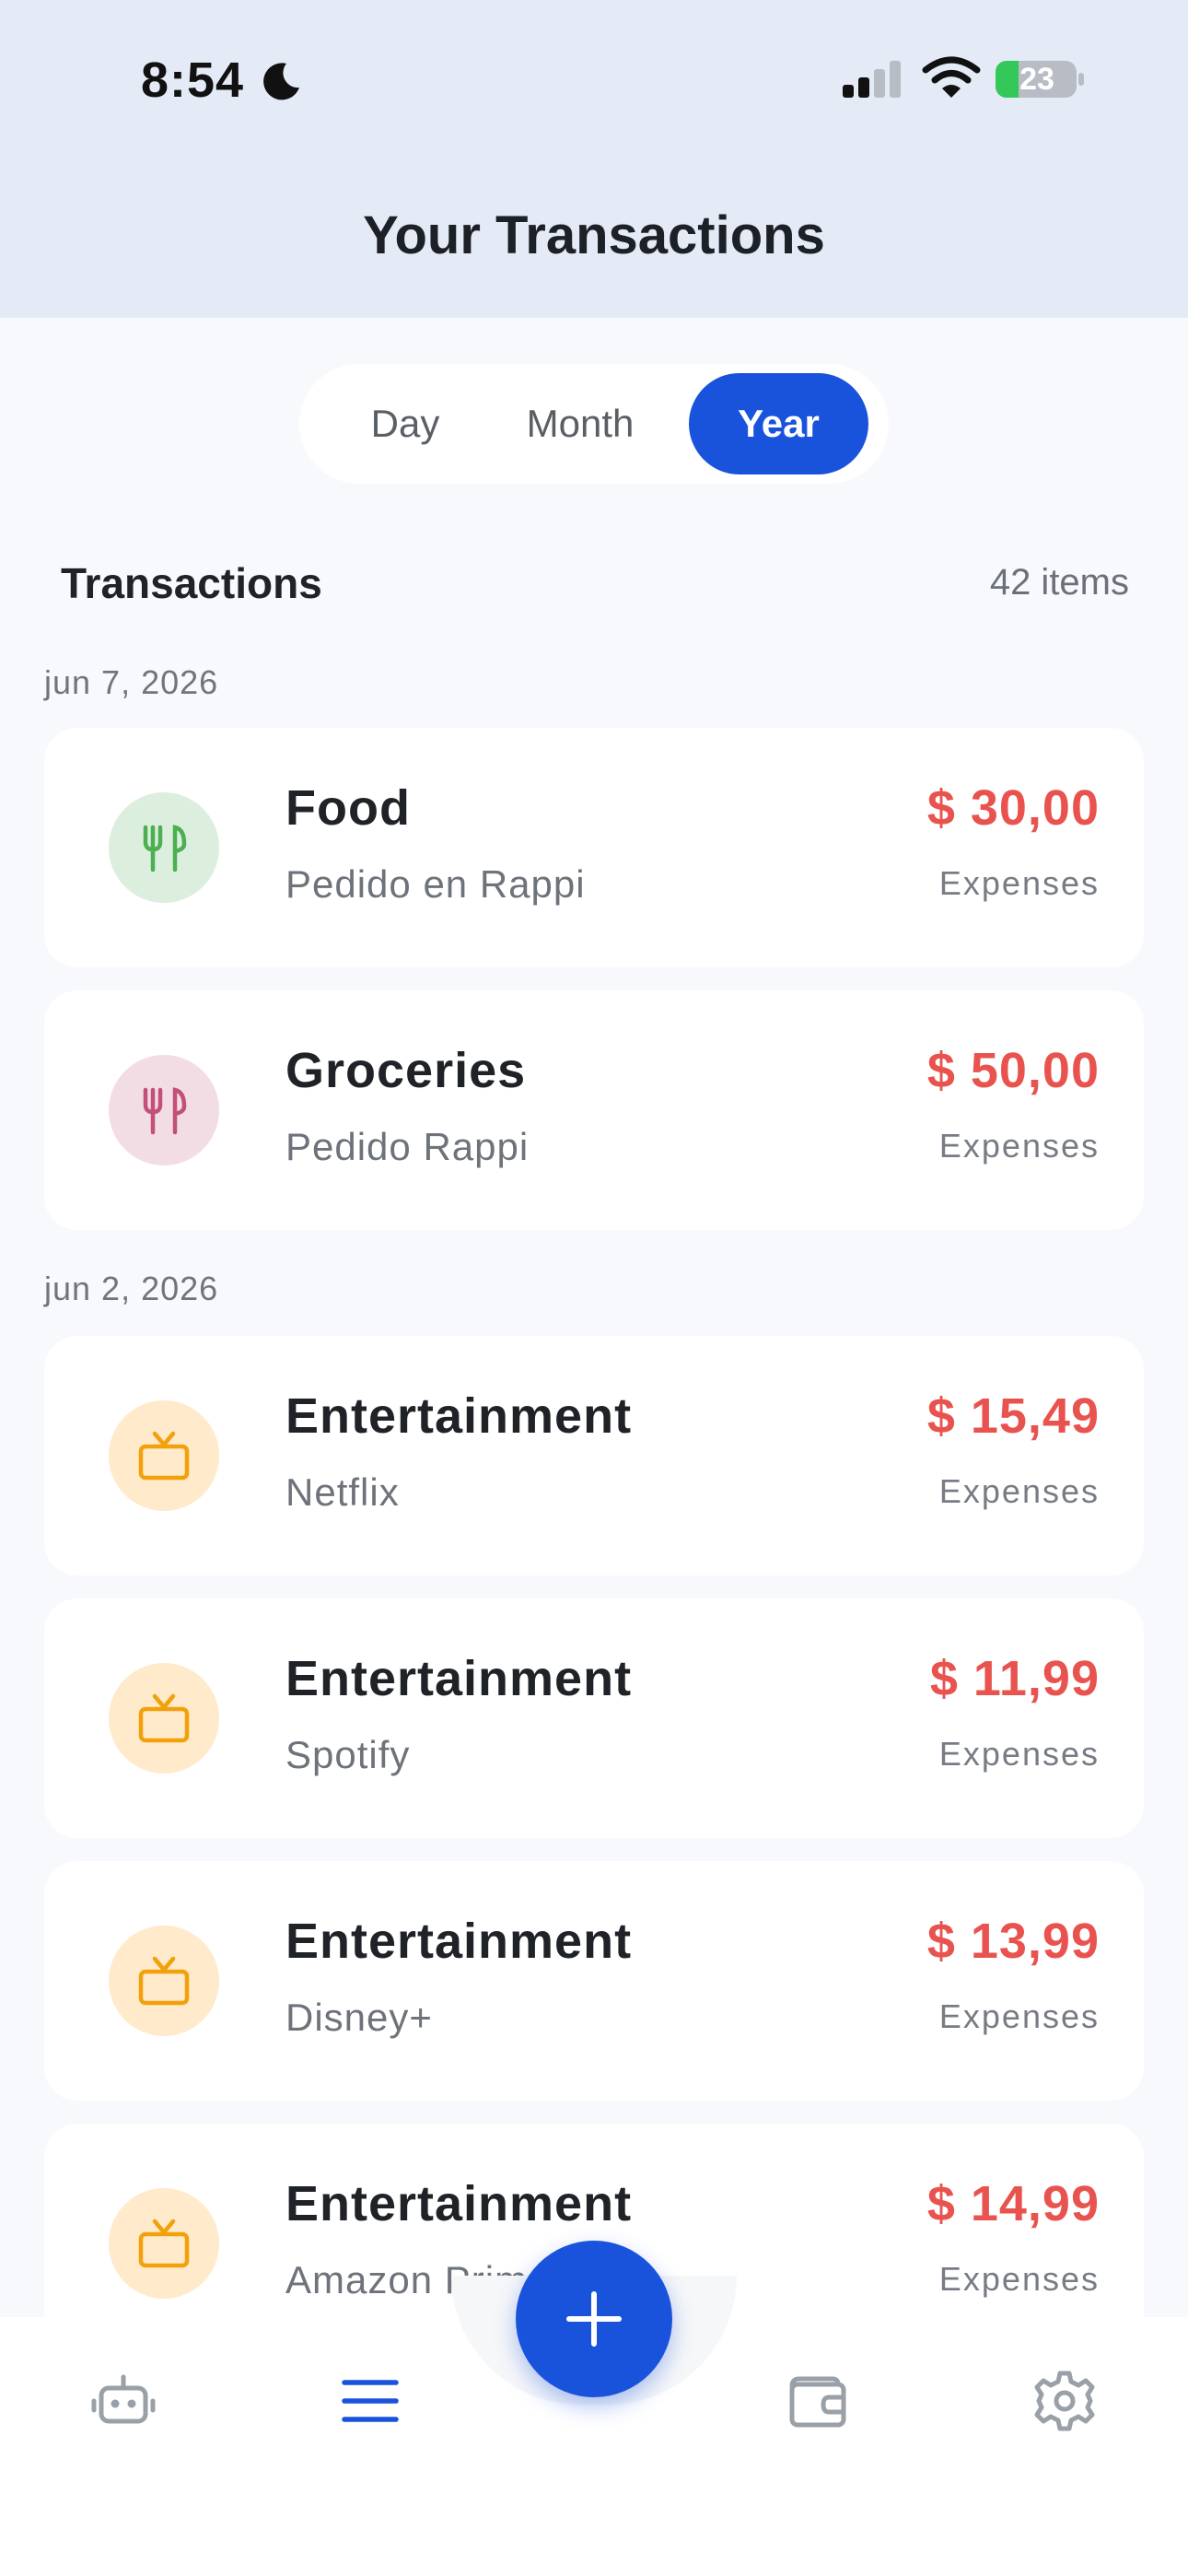 The image size is (1188, 2576). Describe the element at coordinates (580, 423) in the screenshot. I see `tab-month: Month` at that location.